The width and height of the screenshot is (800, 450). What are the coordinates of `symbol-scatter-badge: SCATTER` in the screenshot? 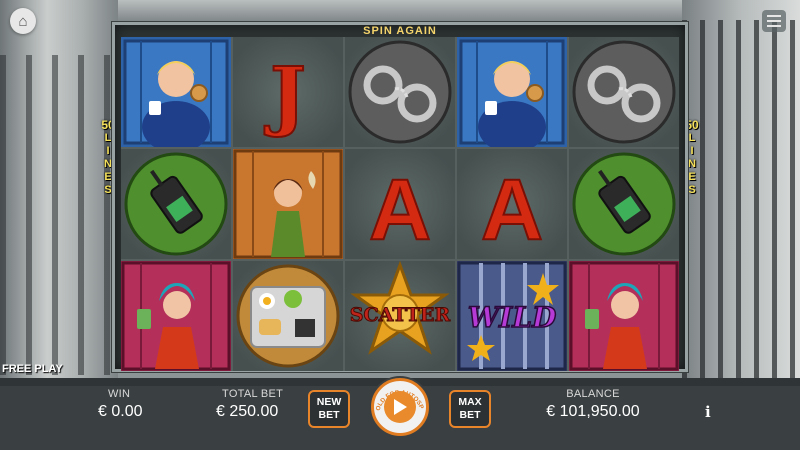 It's located at (400, 316).